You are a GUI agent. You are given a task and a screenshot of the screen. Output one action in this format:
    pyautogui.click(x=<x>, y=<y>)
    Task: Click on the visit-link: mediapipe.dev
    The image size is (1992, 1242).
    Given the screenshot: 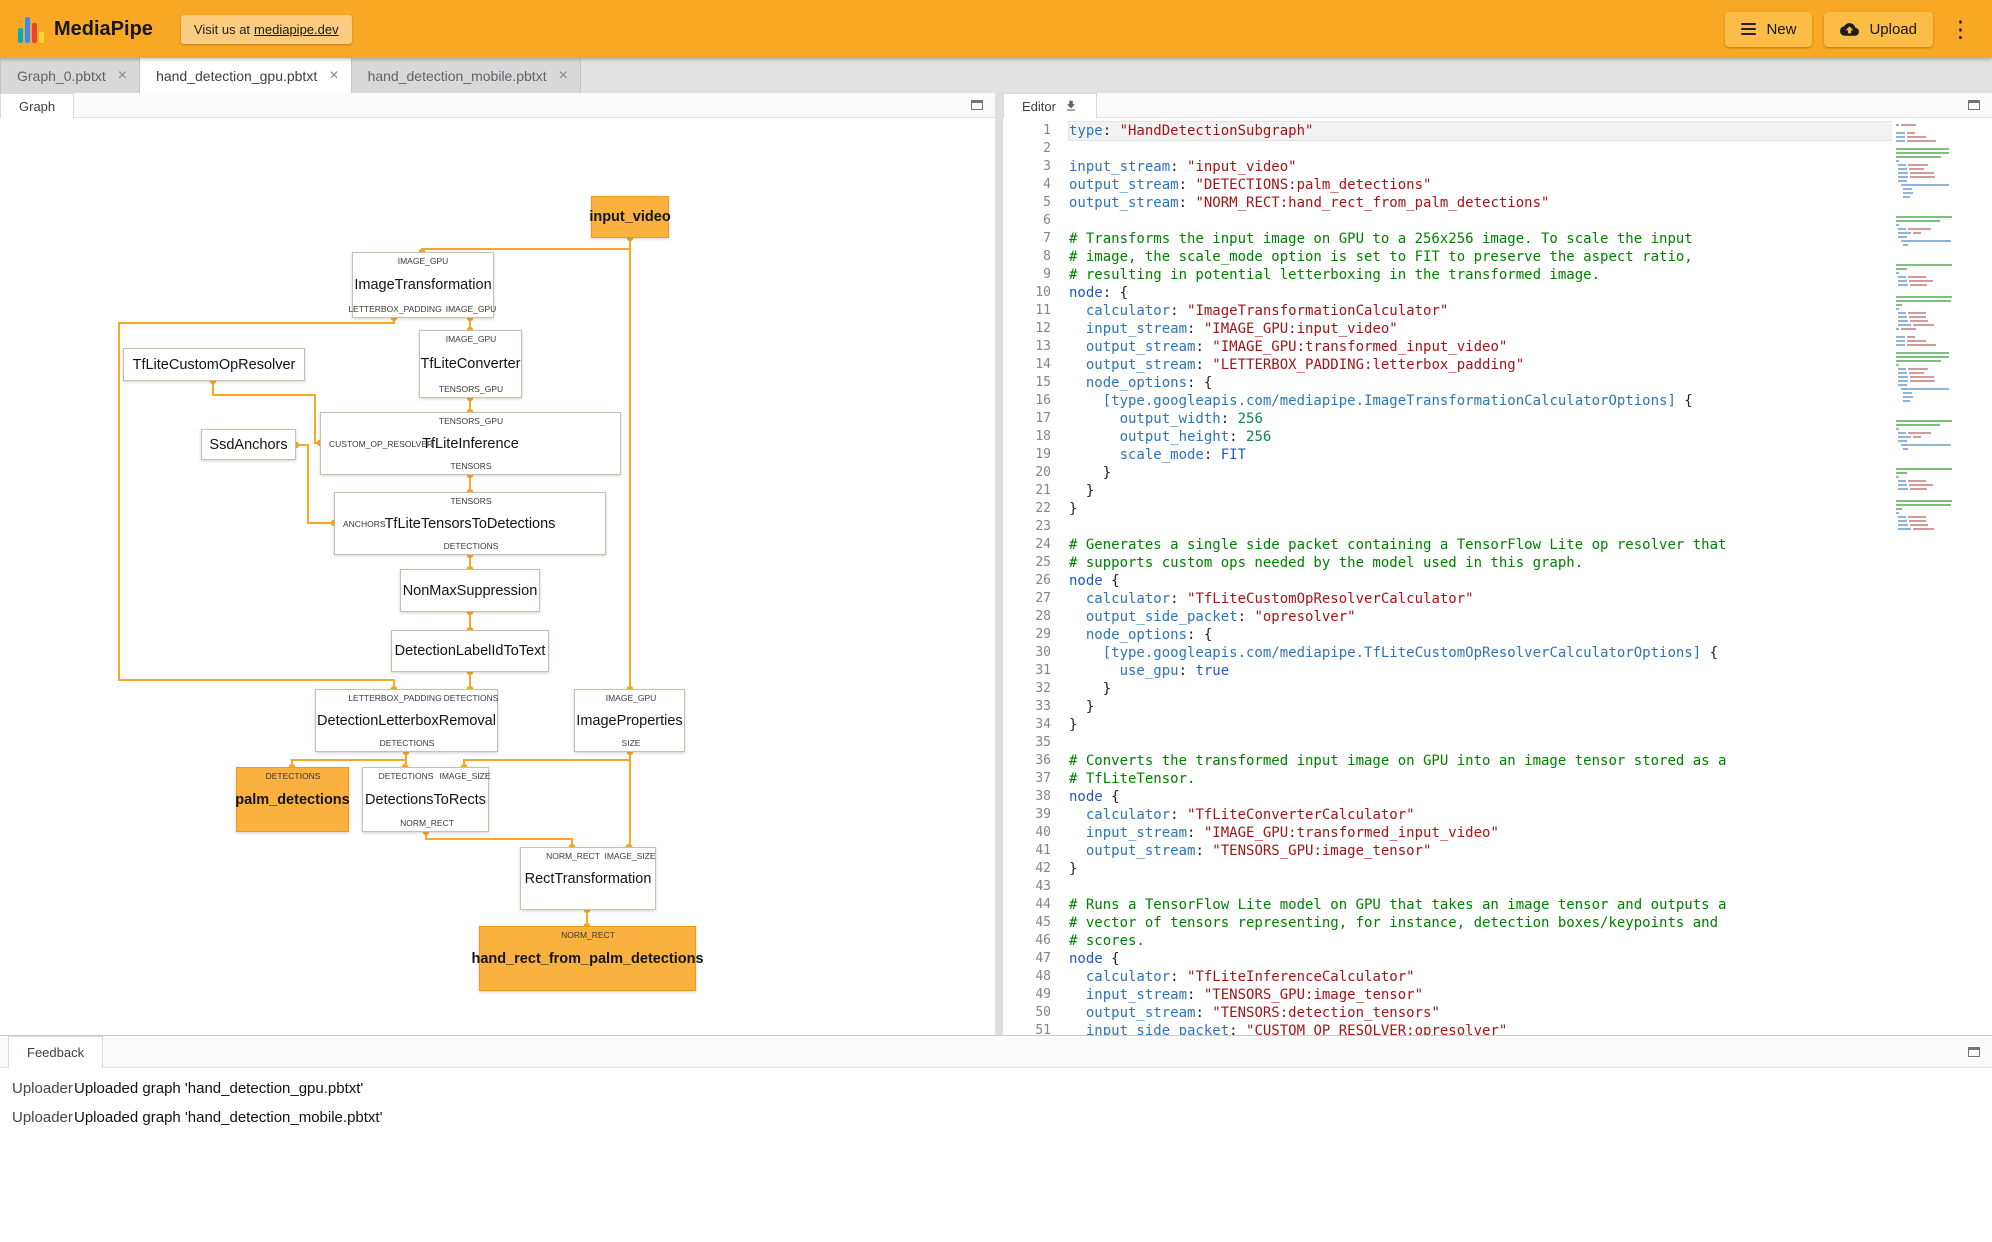 What is the action you would take?
    pyautogui.click(x=296, y=29)
    